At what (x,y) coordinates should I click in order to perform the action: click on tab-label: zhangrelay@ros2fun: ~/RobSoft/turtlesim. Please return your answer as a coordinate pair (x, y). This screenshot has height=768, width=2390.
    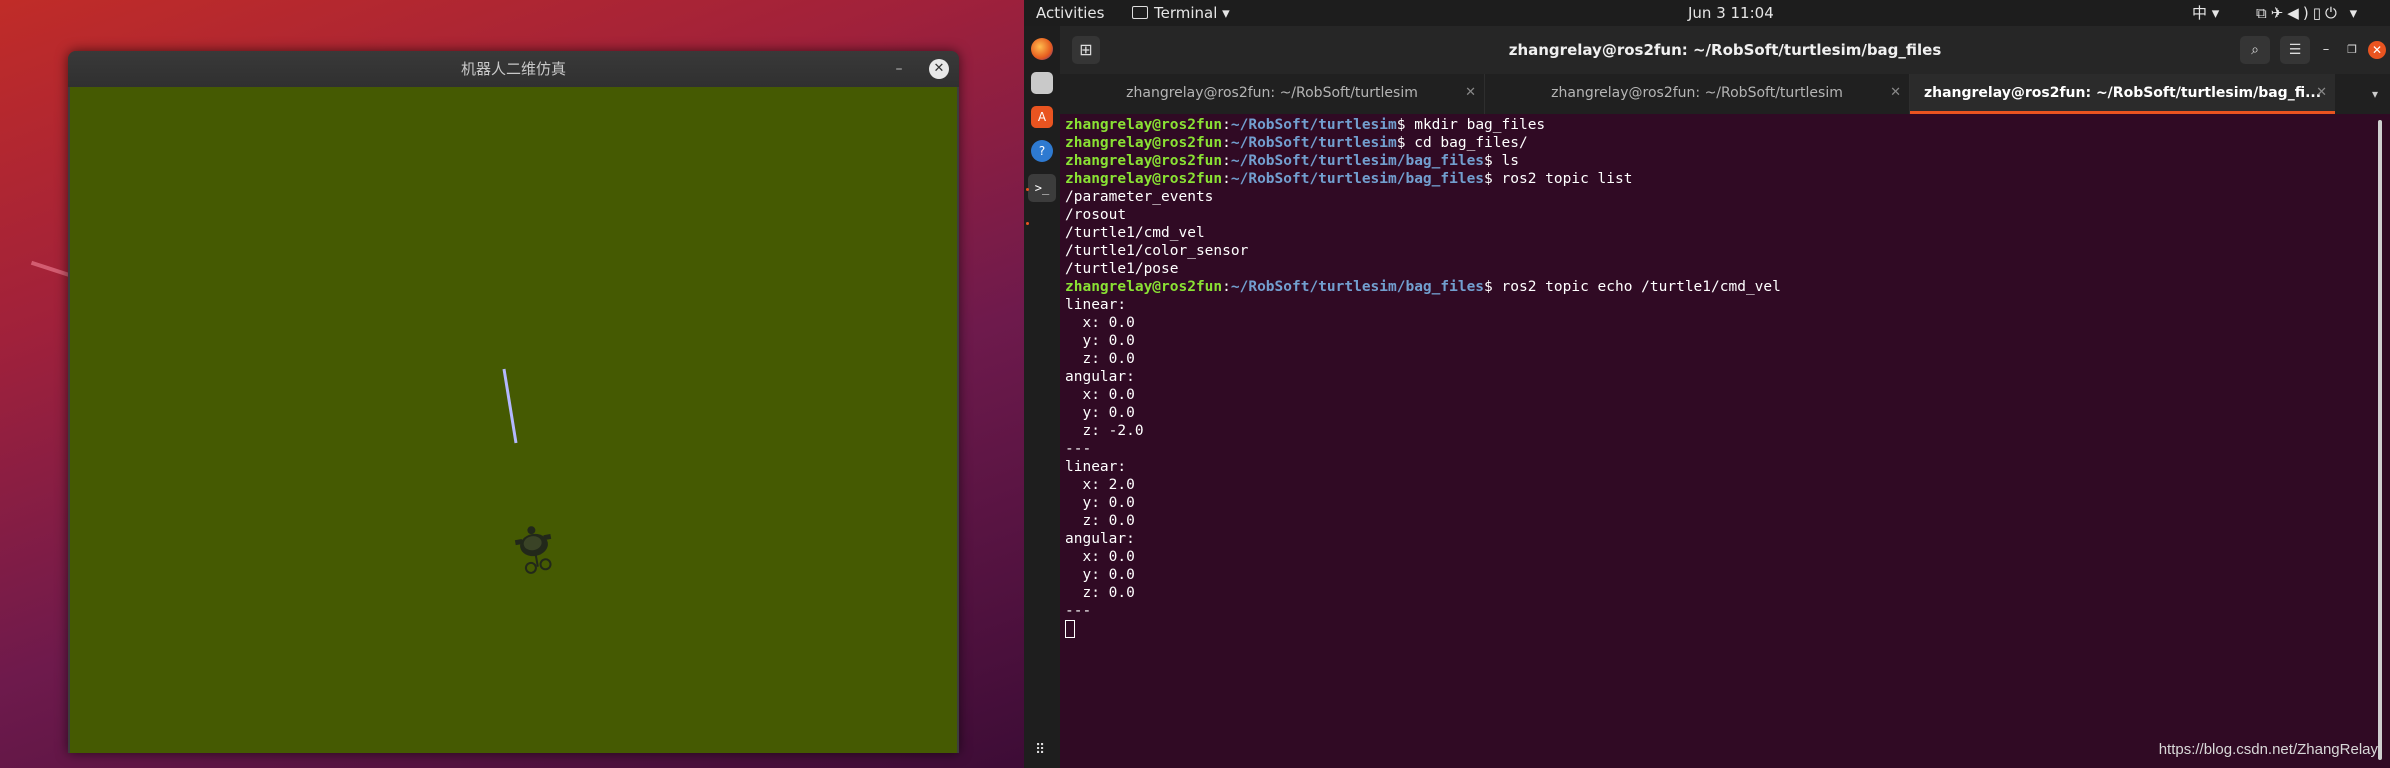
    Looking at the image, I should click on (1697, 93).